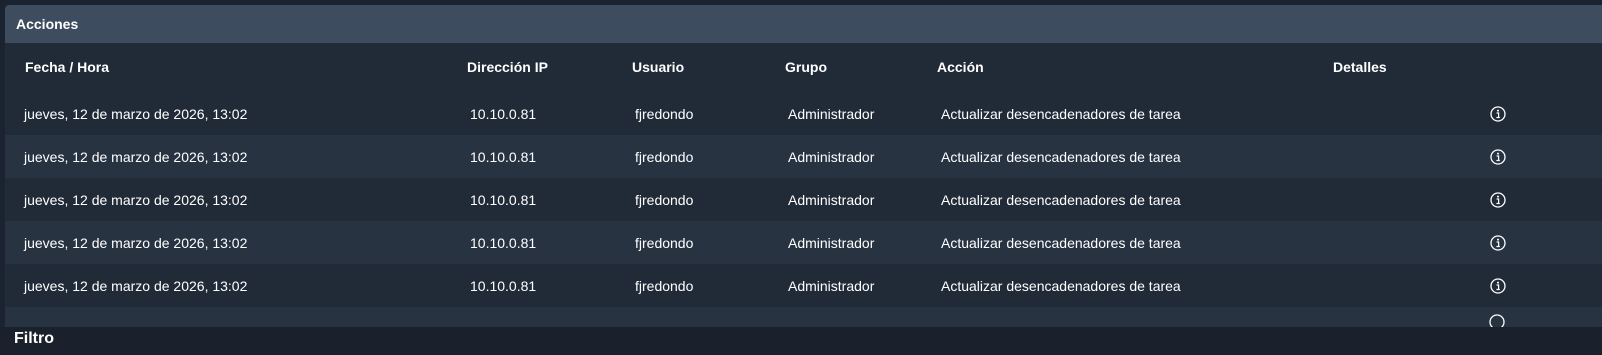 The width and height of the screenshot is (1602, 355). I want to click on column-header-ip: Dirección IP, so click(507, 67).